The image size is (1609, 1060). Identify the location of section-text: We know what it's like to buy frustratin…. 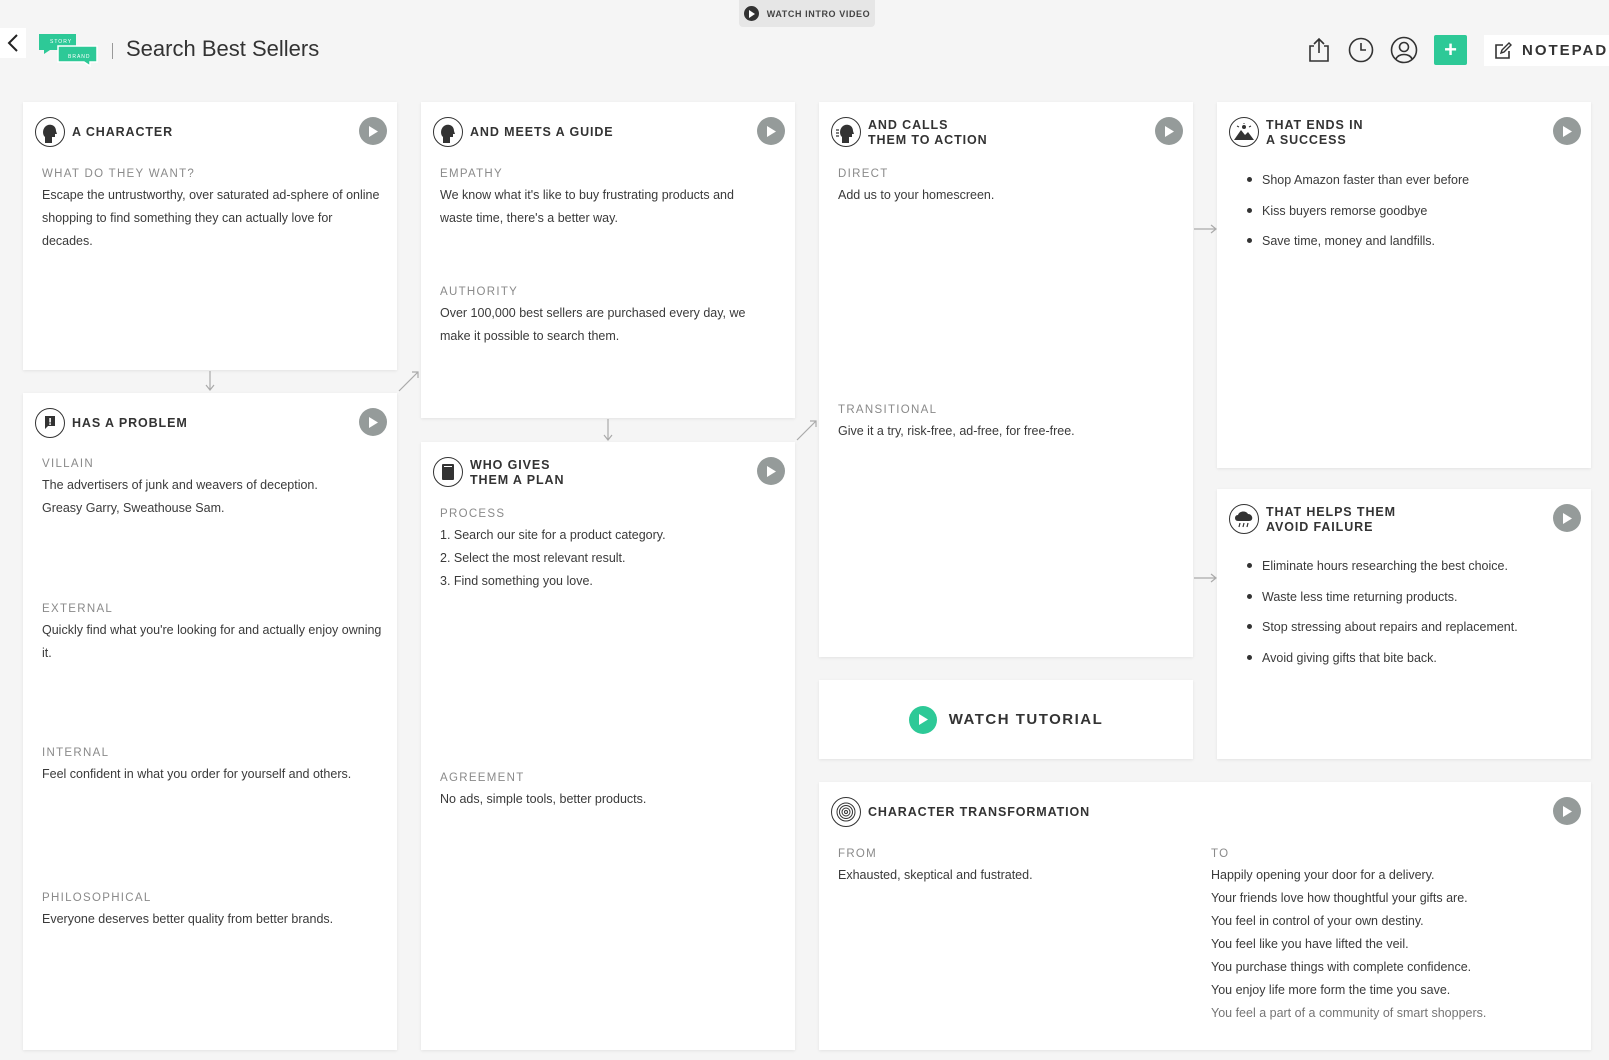
(600, 207).